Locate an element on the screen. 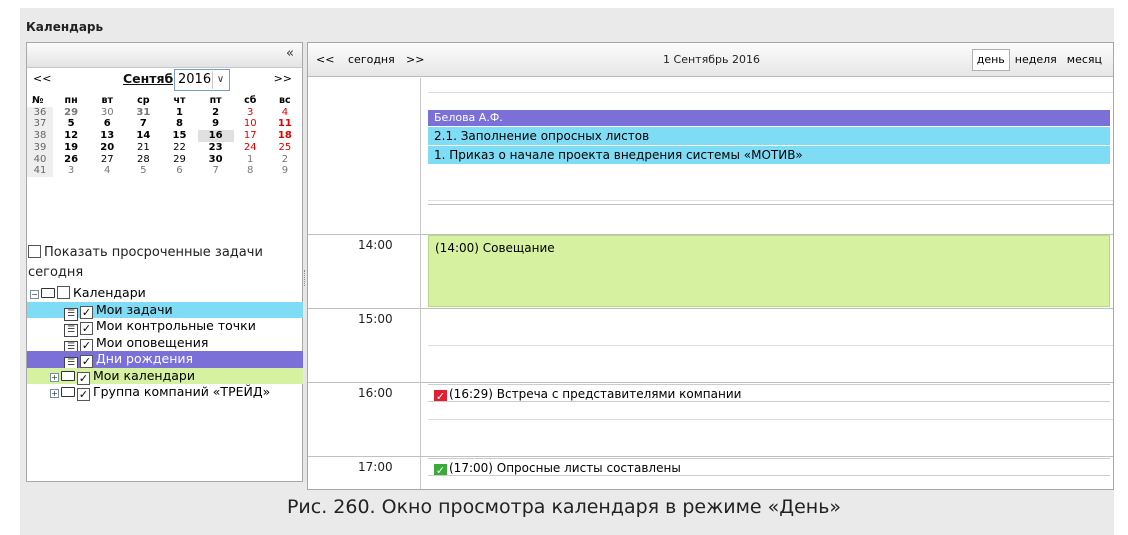 Image resolution: width=1128 pixels, height=535 pixels. day-cell: 11 is located at coordinates (285, 124).